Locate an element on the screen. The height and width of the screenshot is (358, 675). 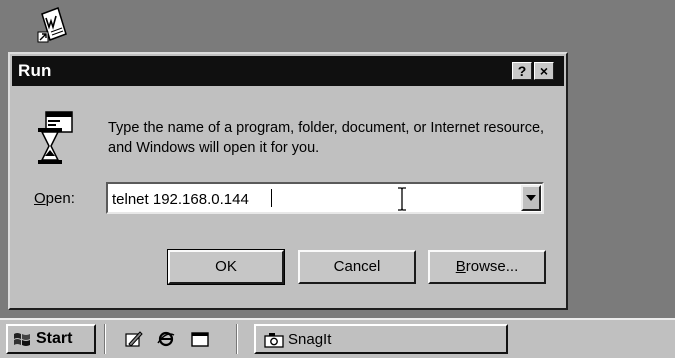
show-desktop-icon is located at coordinates (200, 339).